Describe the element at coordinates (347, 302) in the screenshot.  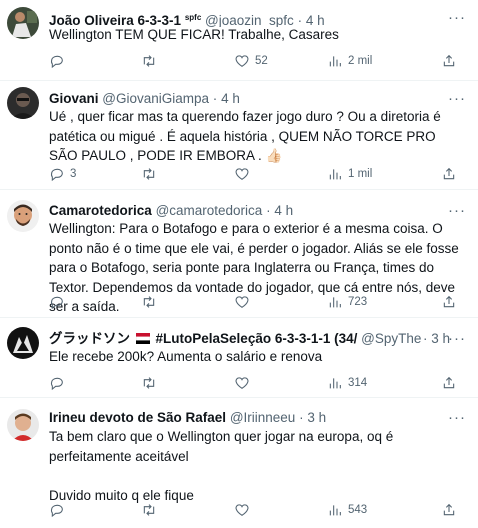
I see `views-button: 723` at that location.